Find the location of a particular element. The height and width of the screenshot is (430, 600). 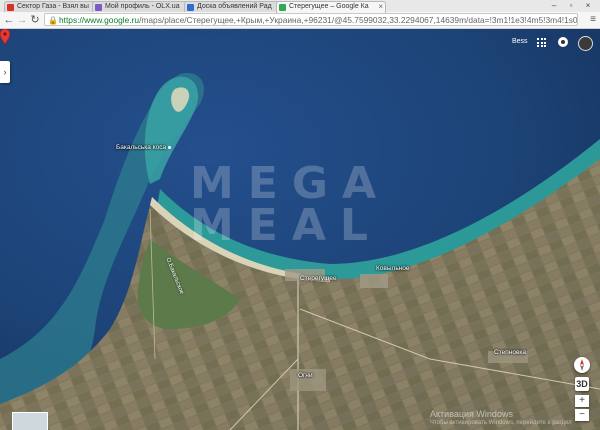

tab-title: Стерегущее – Google Ка is located at coordinates (329, 6).